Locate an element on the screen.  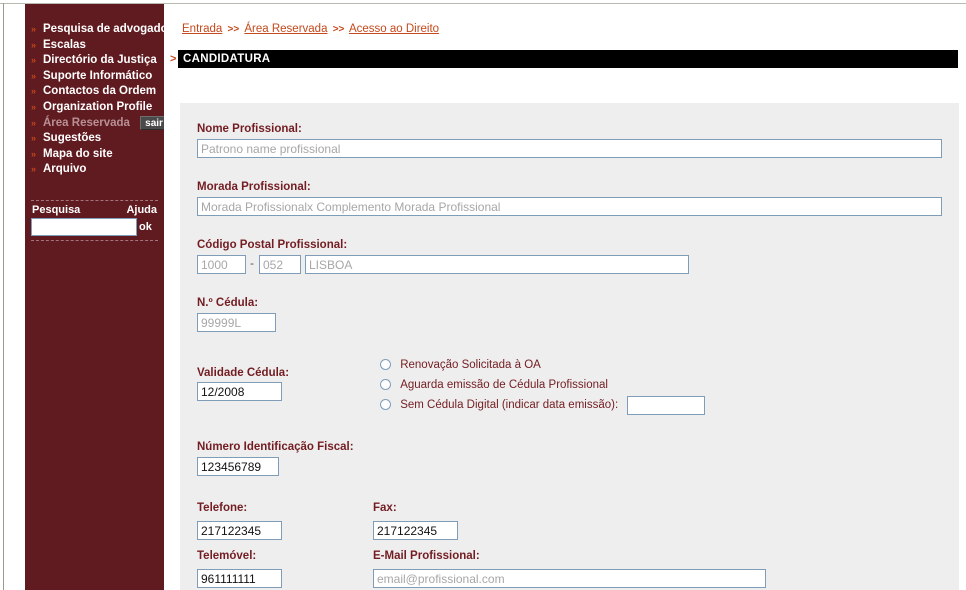
input-nome-profissional is located at coordinates (569, 148).